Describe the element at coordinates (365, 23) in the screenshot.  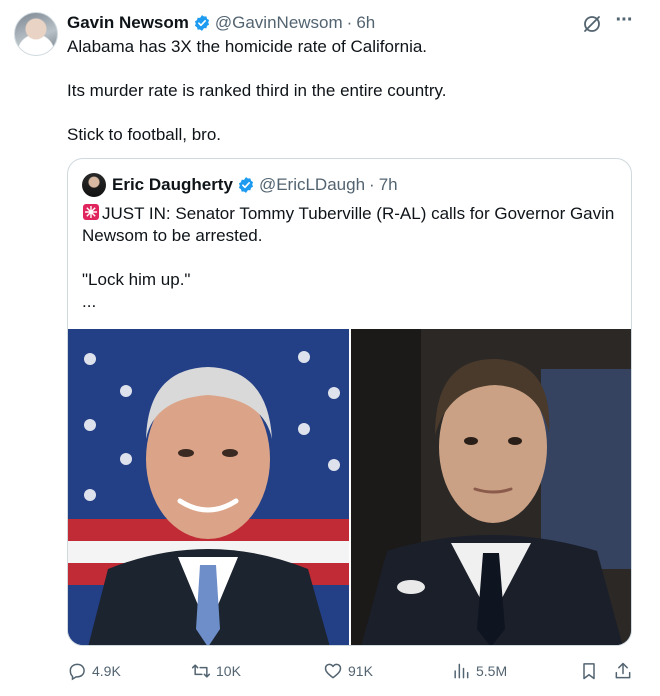
I see `timestamp: 6h` at that location.